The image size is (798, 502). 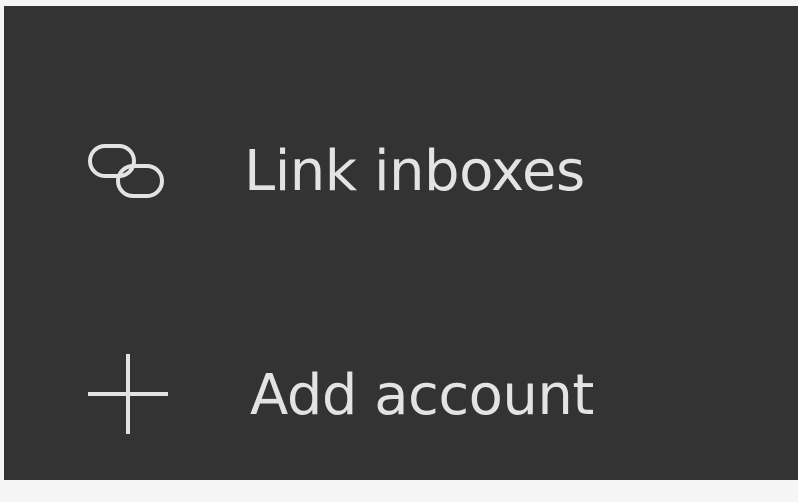 I want to click on link-inboxes-label: Link inboxes, so click(x=414, y=171).